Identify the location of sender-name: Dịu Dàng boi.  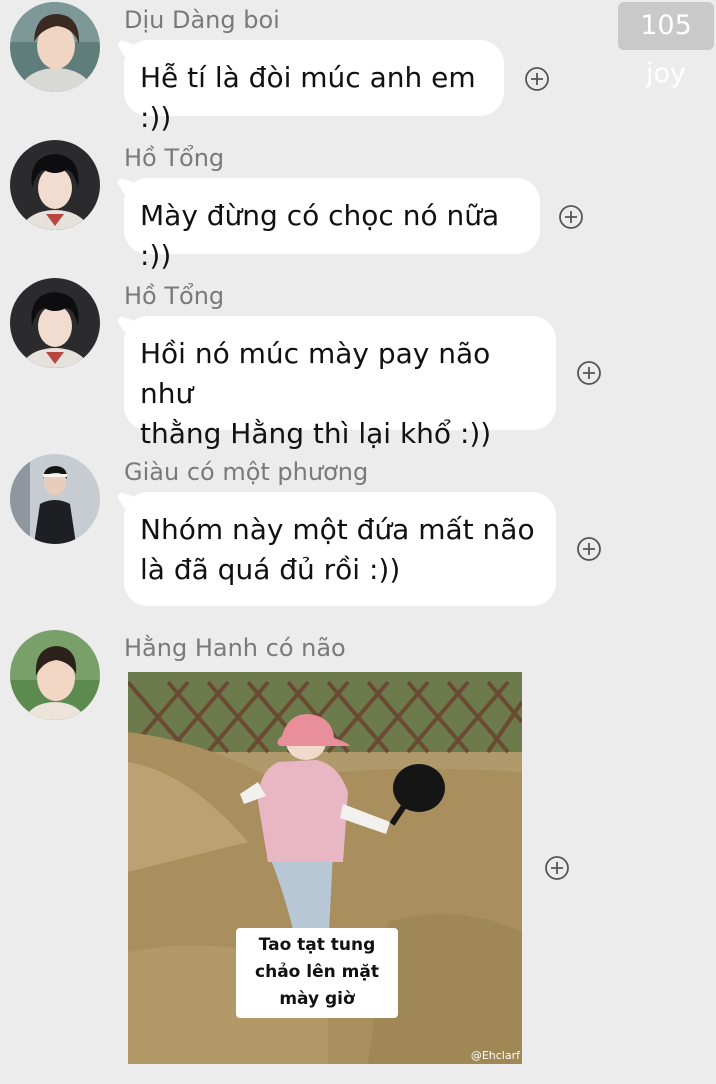
(202, 20).